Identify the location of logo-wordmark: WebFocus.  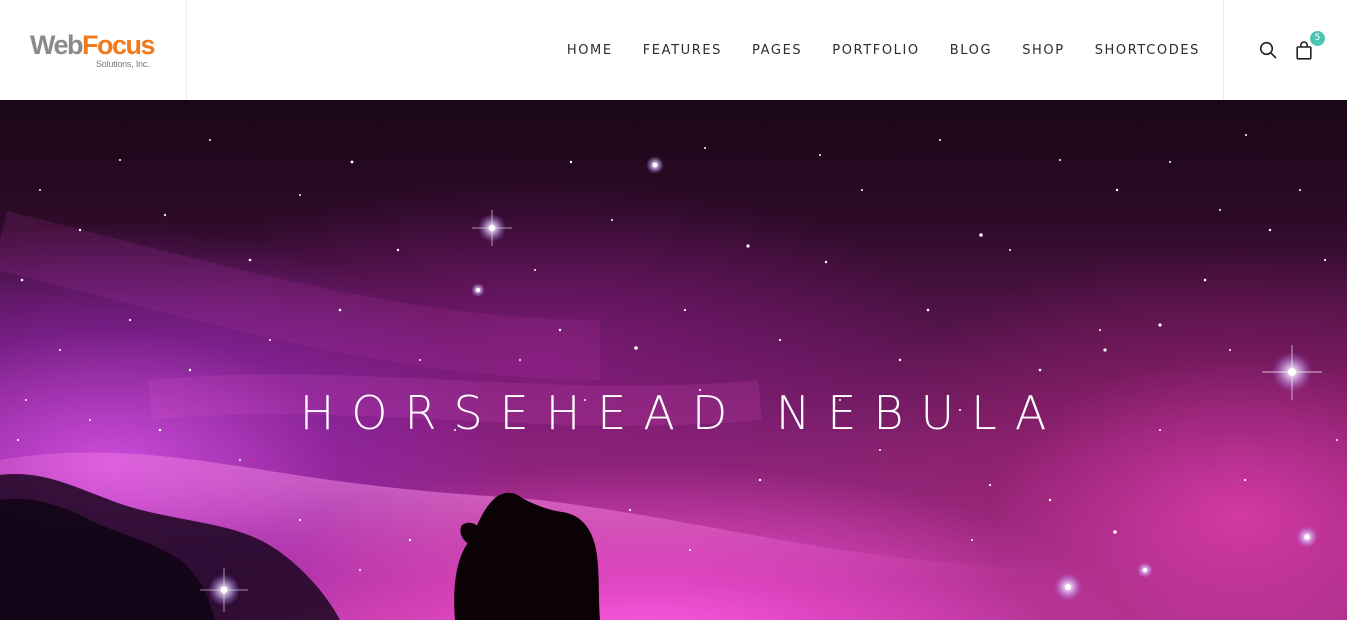
(108, 44).